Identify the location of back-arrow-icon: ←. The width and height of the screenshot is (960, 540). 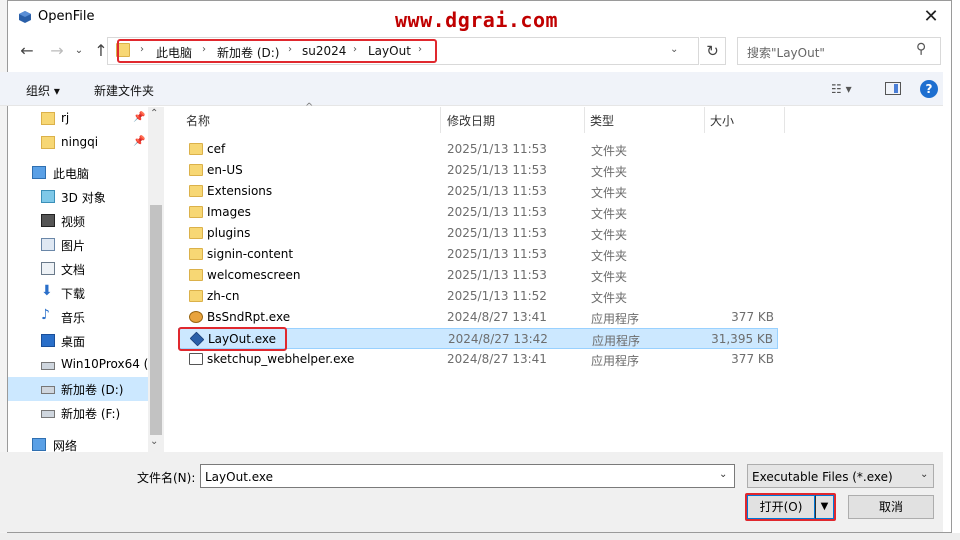
(27, 51).